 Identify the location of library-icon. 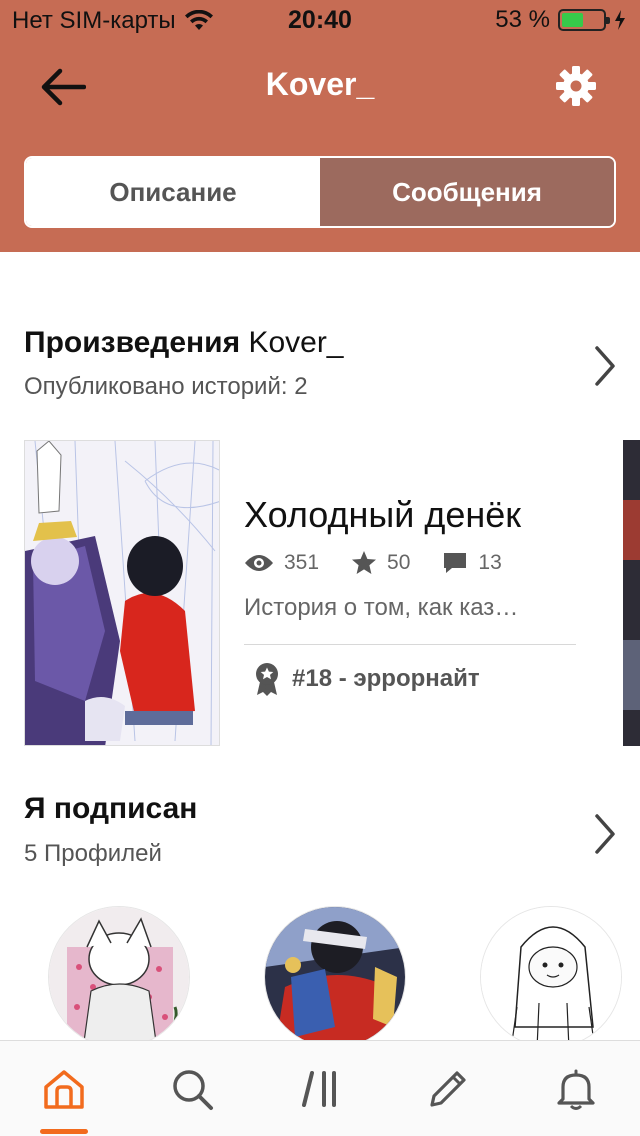
(319, 1089).